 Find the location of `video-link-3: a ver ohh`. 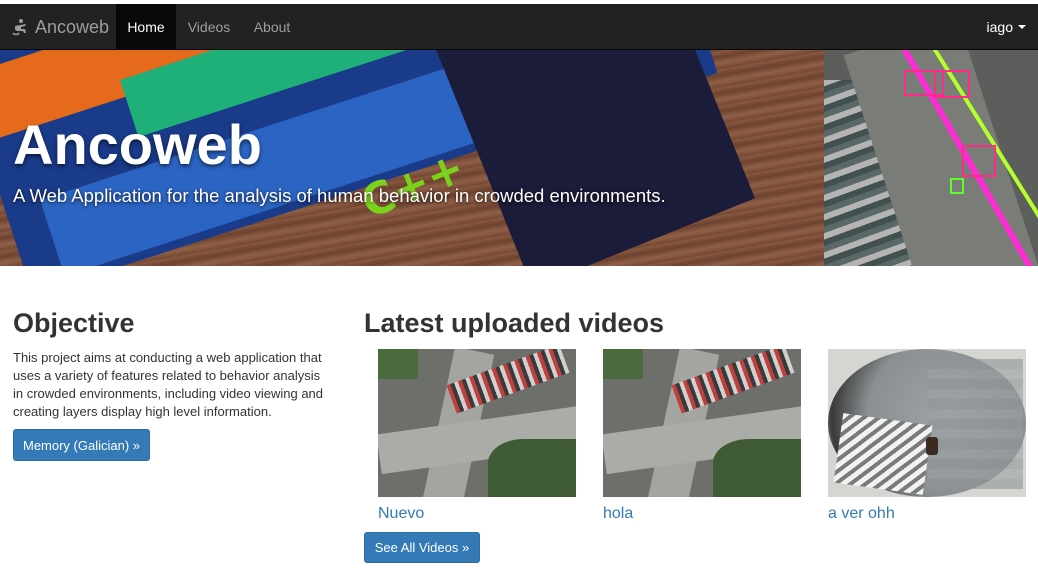

video-link-3: a ver ohh is located at coordinates (861, 514).